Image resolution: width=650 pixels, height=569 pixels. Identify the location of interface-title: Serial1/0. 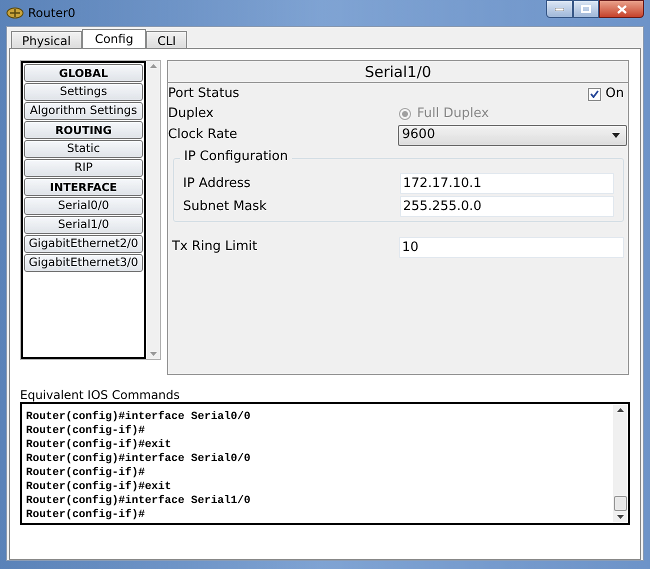
(398, 72).